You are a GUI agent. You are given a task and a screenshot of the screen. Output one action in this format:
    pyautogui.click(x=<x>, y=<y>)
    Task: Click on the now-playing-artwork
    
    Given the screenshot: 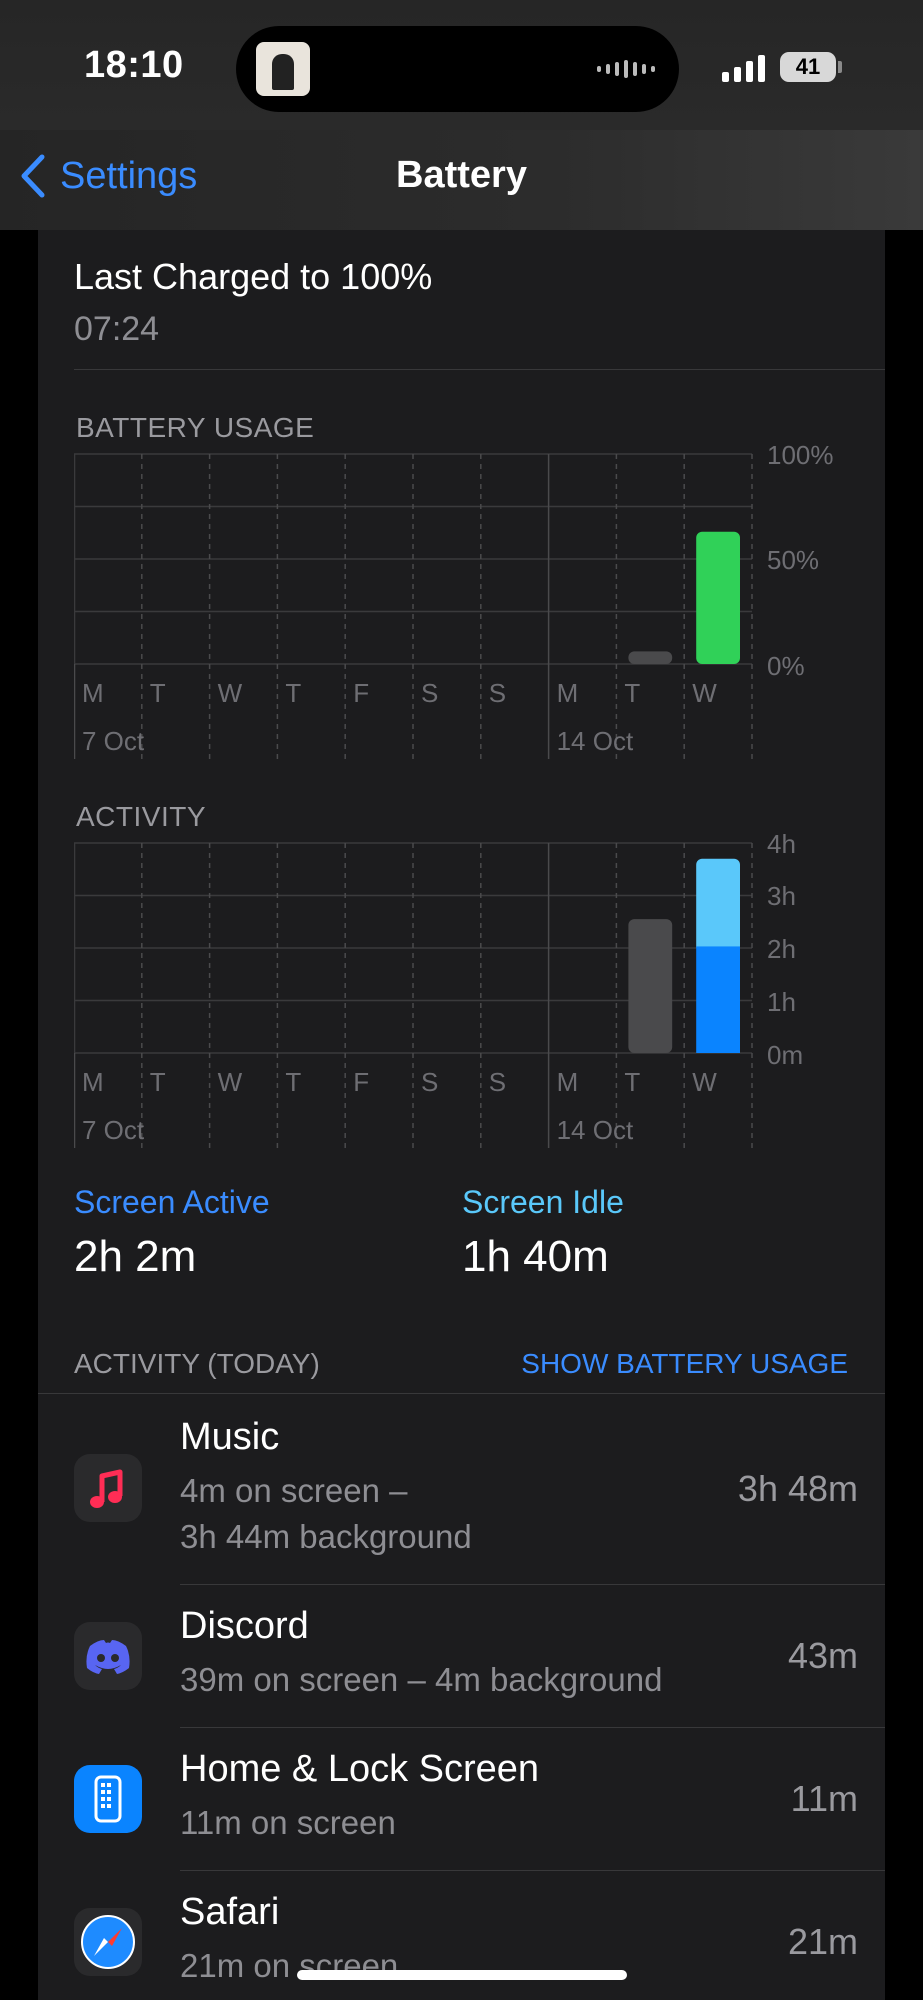 What is the action you would take?
    pyautogui.click(x=283, y=69)
    